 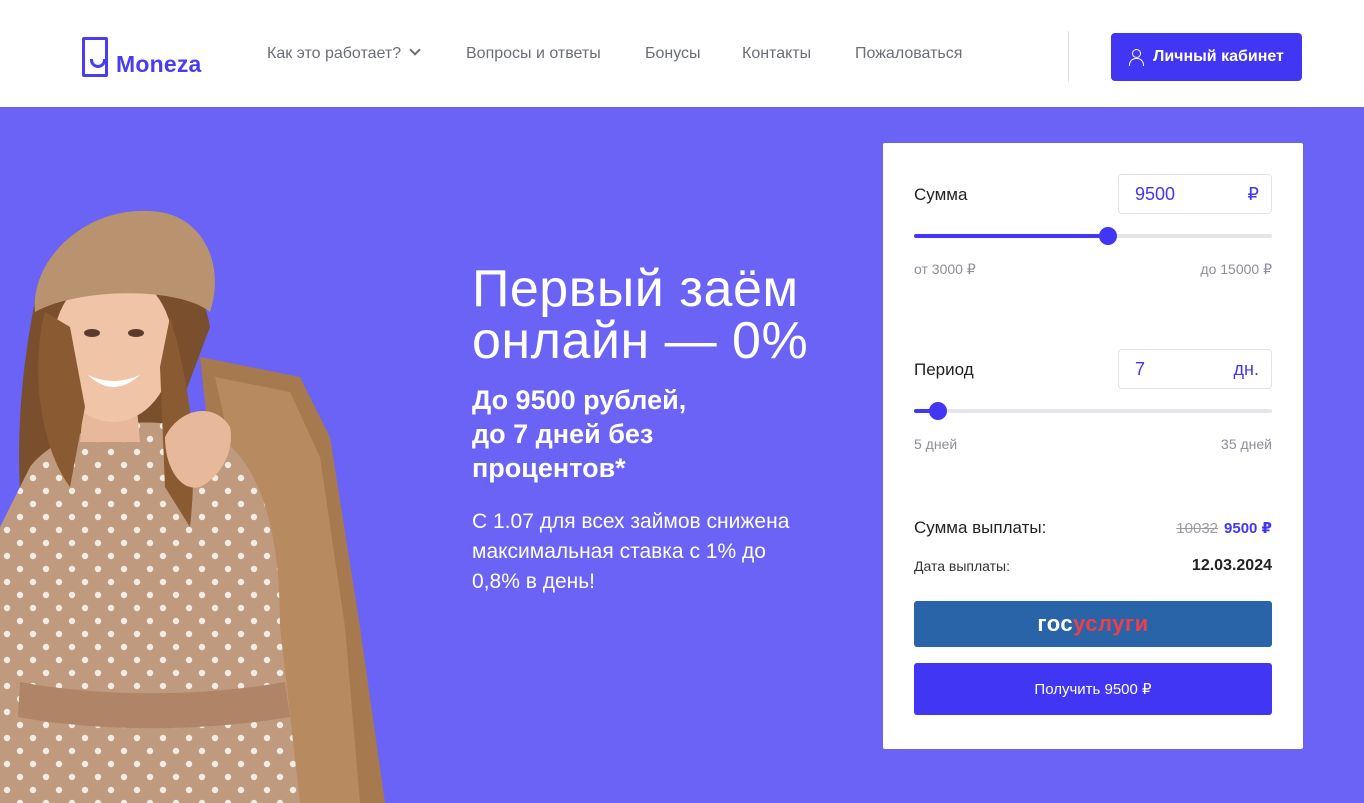 What do you see at coordinates (1197, 528) in the screenshot?
I see `payout-old-amount: 10032` at bounding box center [1197, 528].